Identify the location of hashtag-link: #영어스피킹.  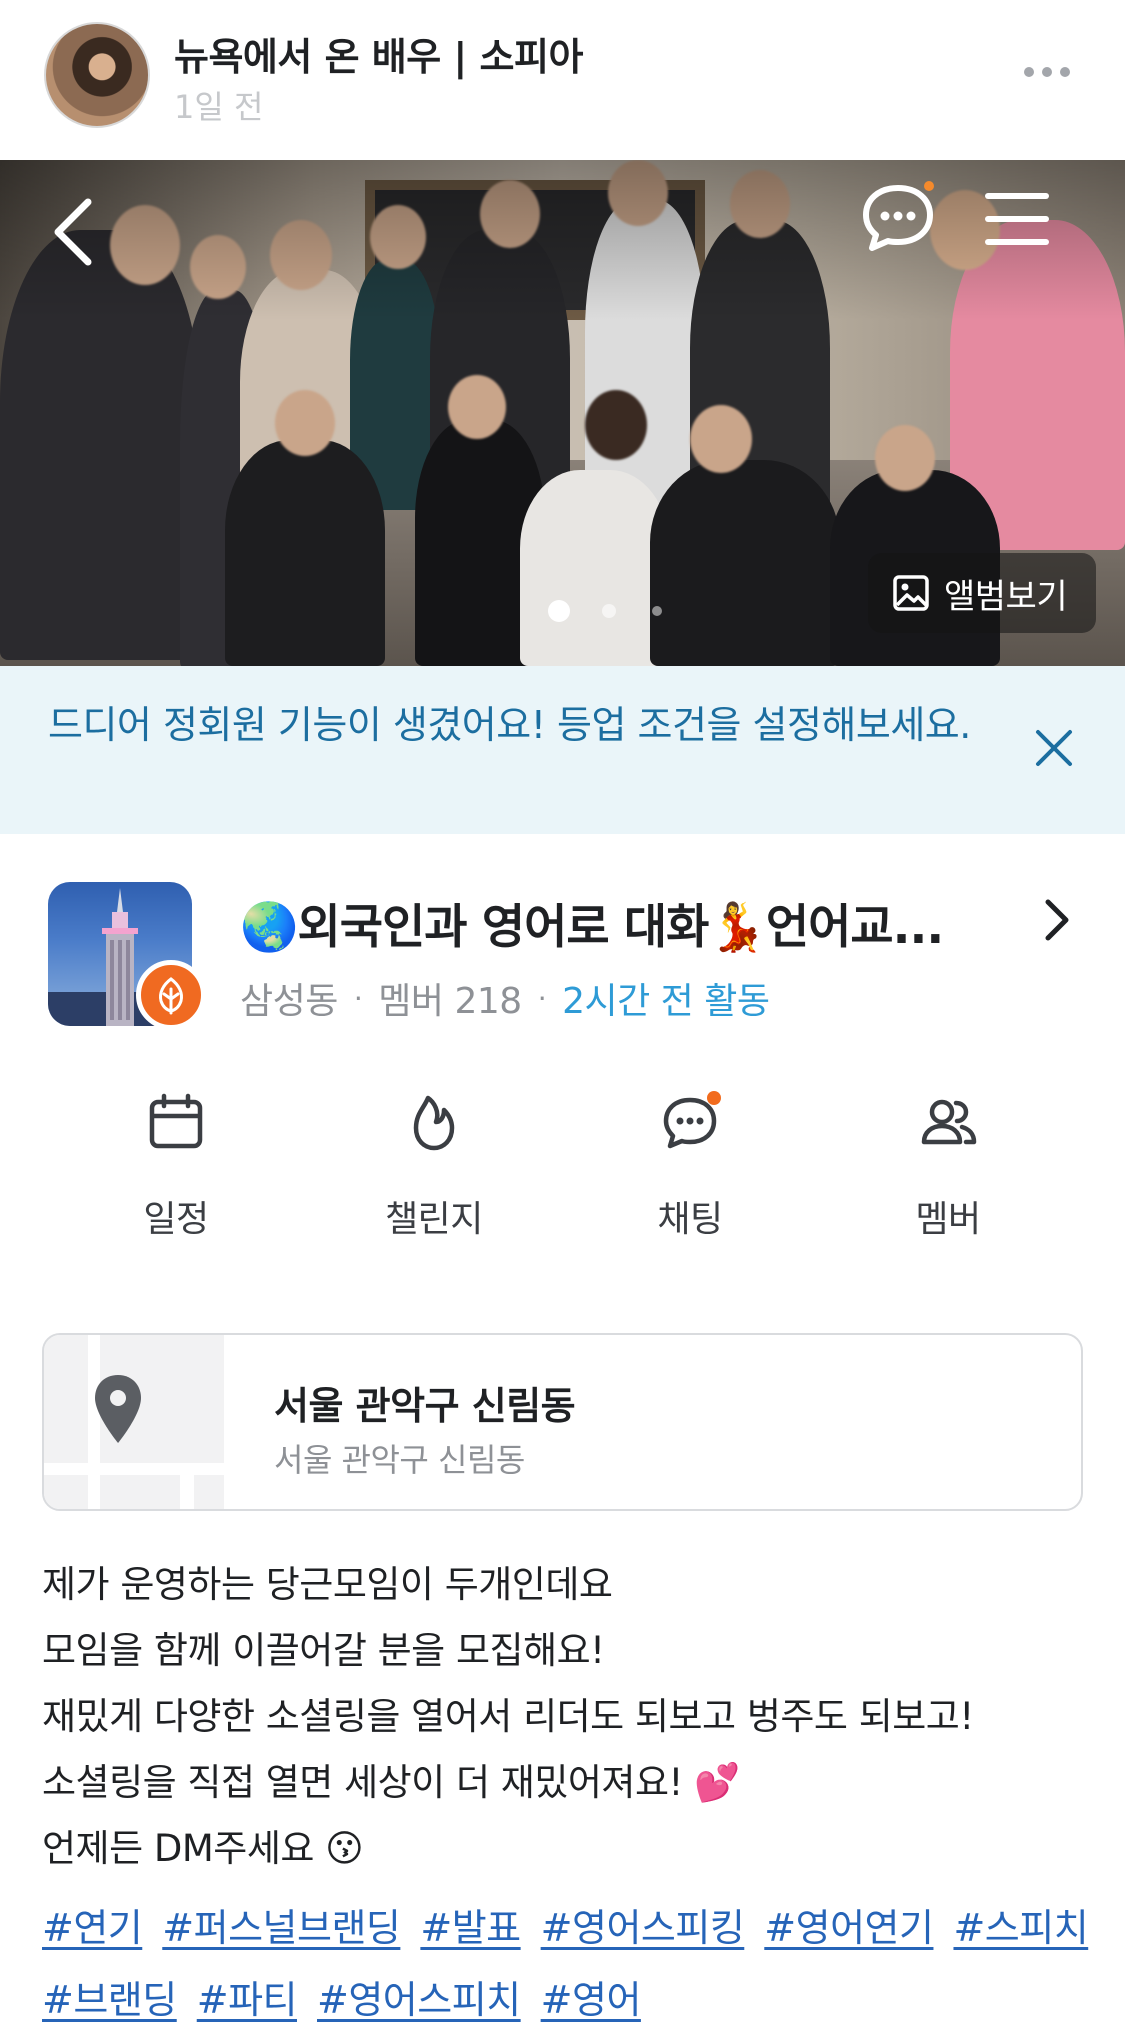
(643, 1924).